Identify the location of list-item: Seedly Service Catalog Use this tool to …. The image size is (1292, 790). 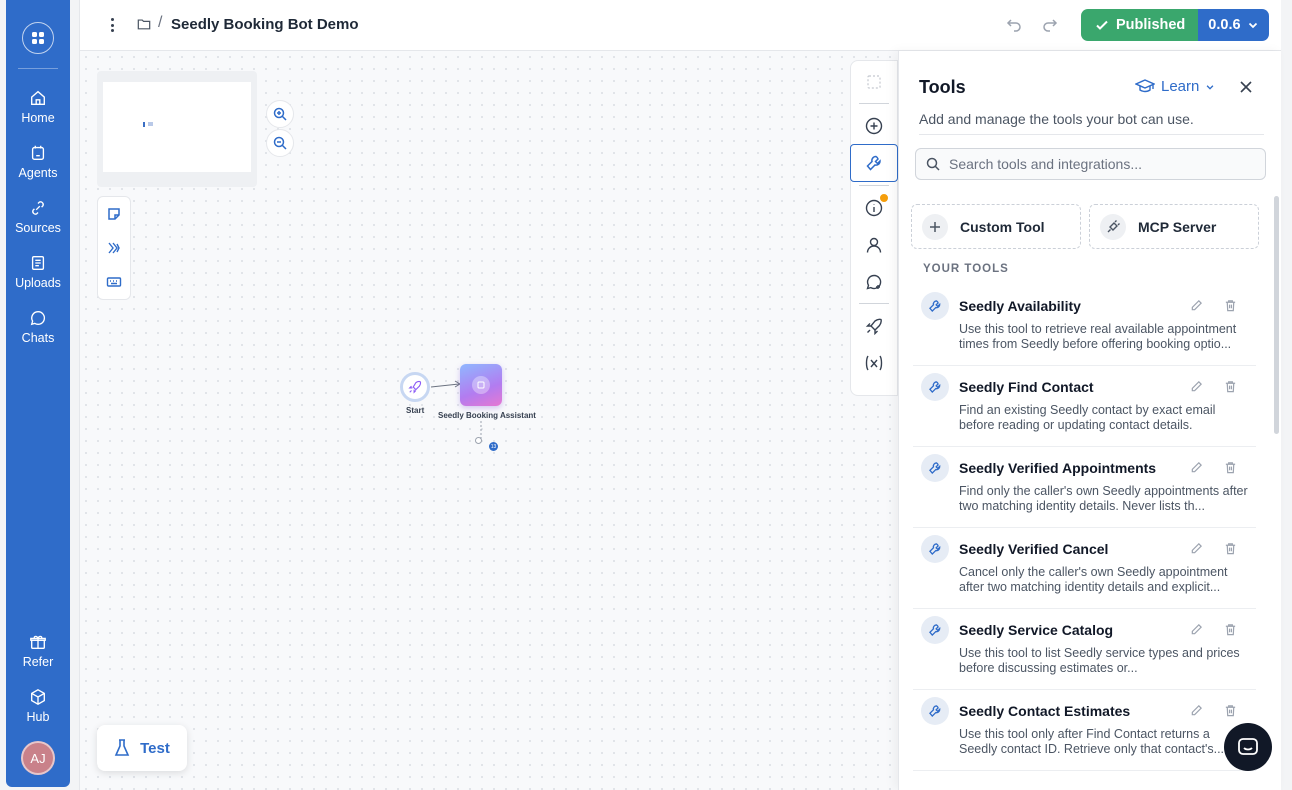
(1084, 649).